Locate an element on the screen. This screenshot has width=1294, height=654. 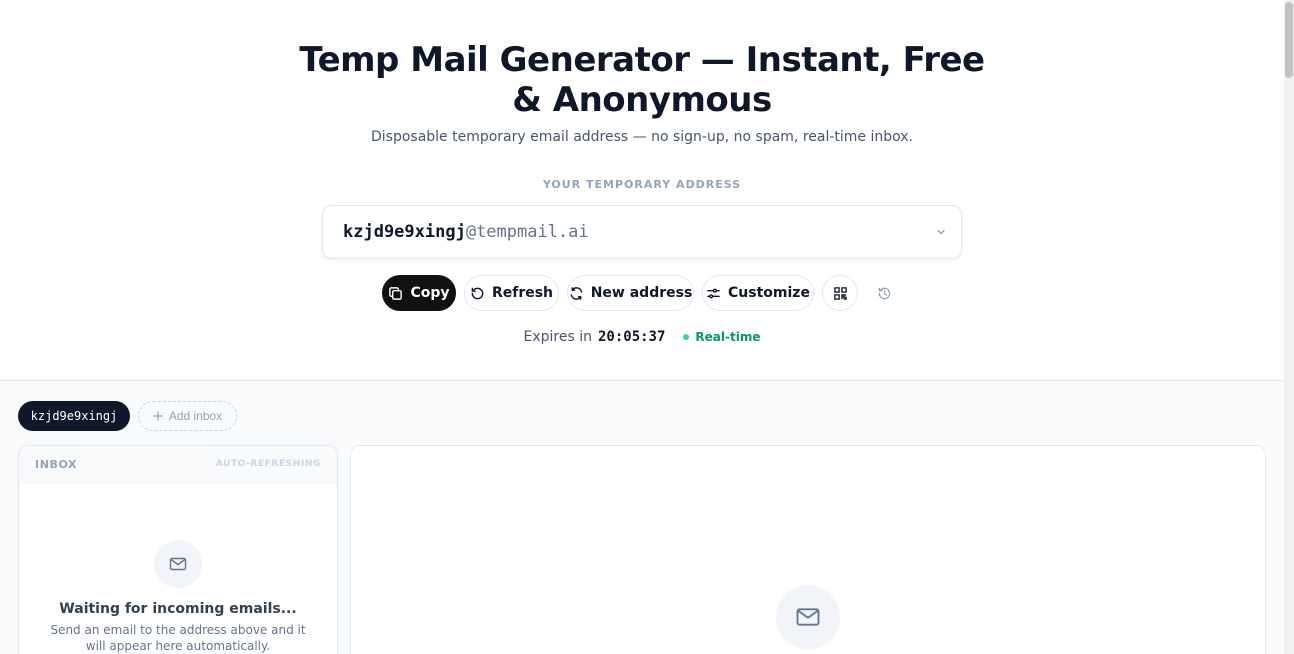
inbox-header: INBOX AUTO-REFRESHING is located at coordinates (178, 465).